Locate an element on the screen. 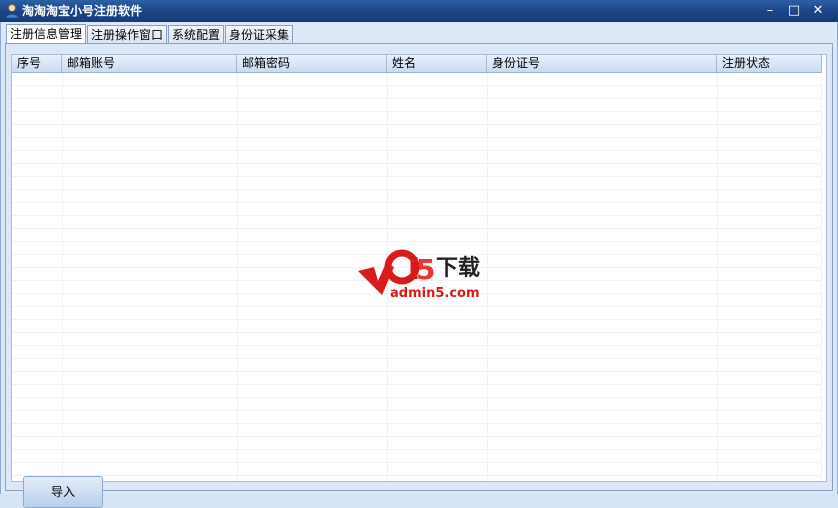 The width and height of the screenshot is (838, 508). maximize-button: □ is located at coordinates (794, 11).